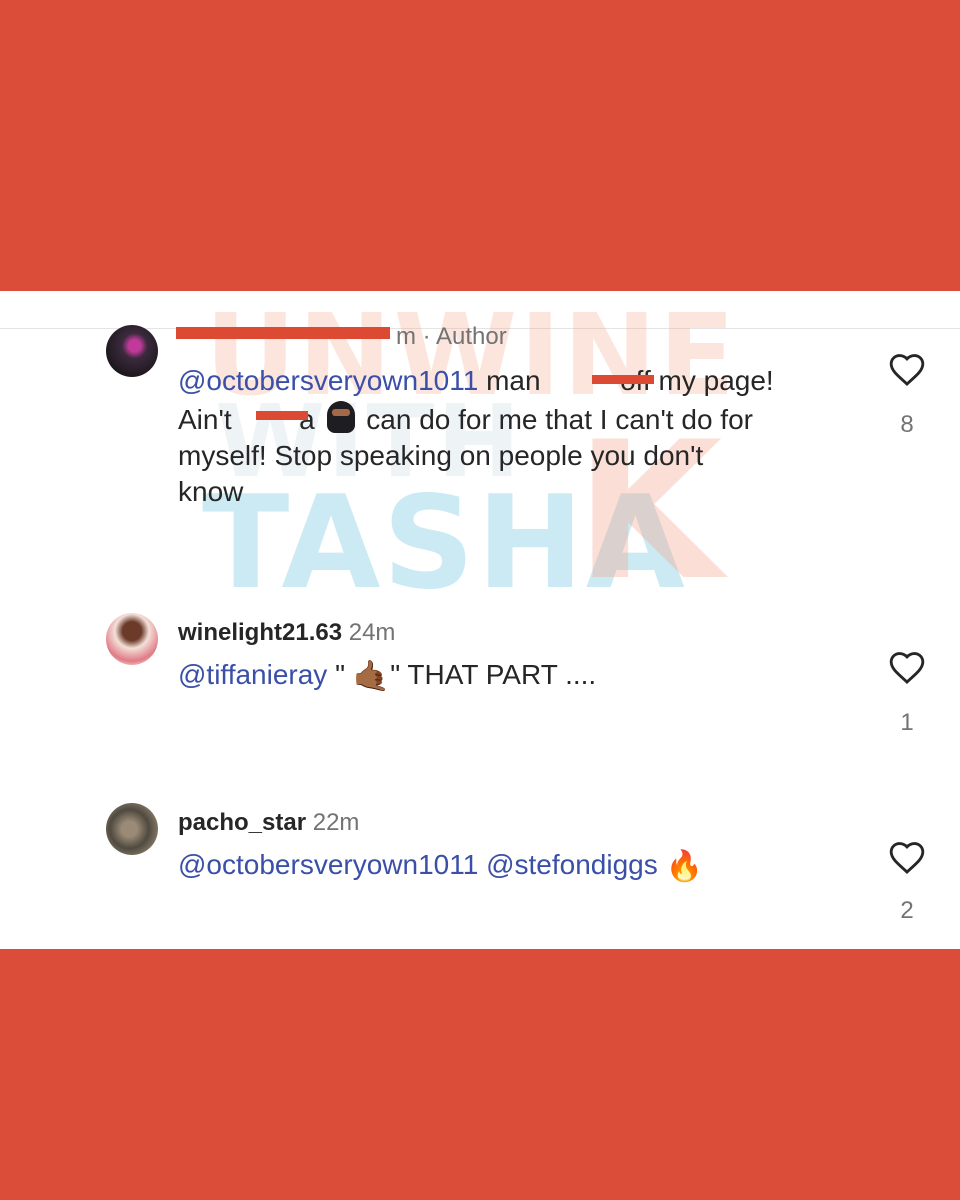 The width and height of the screenshot is (960, 1200). Describe the element at coordinates (242, 822) in the screenshot. I see `username: pacho_star` at that location.